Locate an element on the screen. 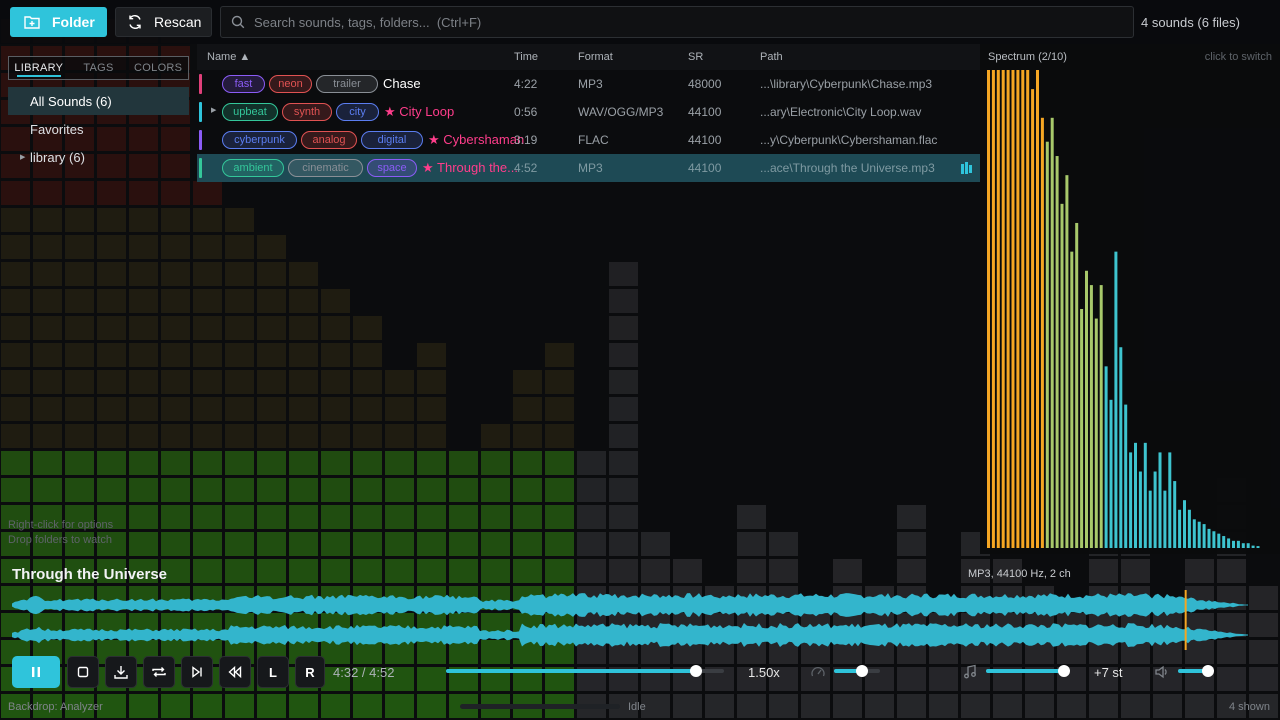 This screenshot has width=1280, height=720. spectrum-title: Spectrum (2/10) is located at coordinates (1027, 57).